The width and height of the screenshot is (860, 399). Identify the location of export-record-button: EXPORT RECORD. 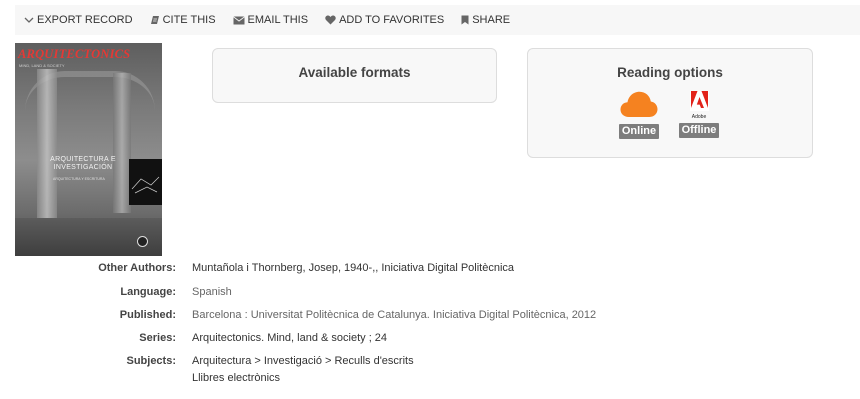
(78, 20).